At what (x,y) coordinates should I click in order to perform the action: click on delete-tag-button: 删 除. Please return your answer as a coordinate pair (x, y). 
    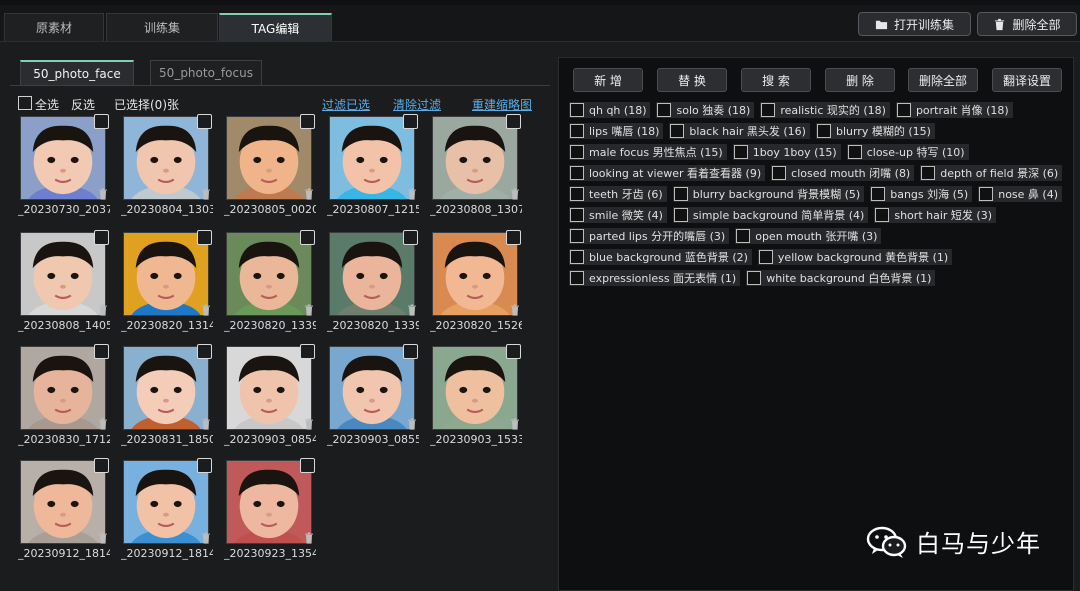
    Looking at the image, I should click on (860, 80).